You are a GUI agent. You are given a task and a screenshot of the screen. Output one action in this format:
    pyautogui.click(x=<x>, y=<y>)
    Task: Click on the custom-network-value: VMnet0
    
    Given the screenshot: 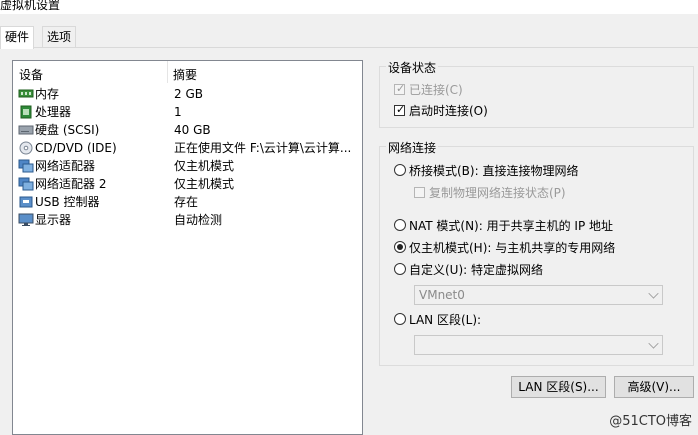 What is the action you would take?
    pyautogui.click(x=442, y=295)
    